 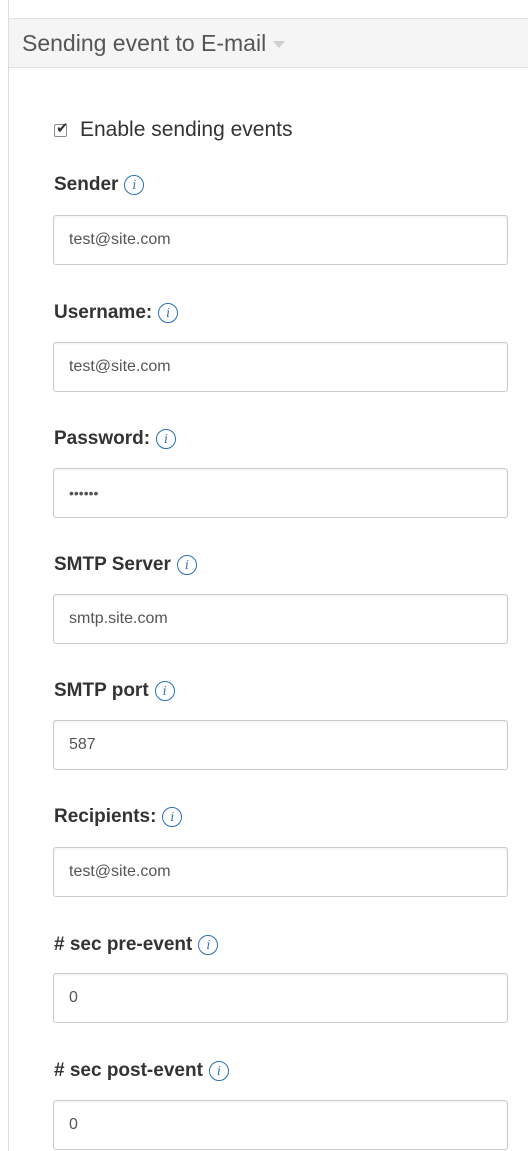 I want to click on post-event-input, so click(x=280, y=1125).